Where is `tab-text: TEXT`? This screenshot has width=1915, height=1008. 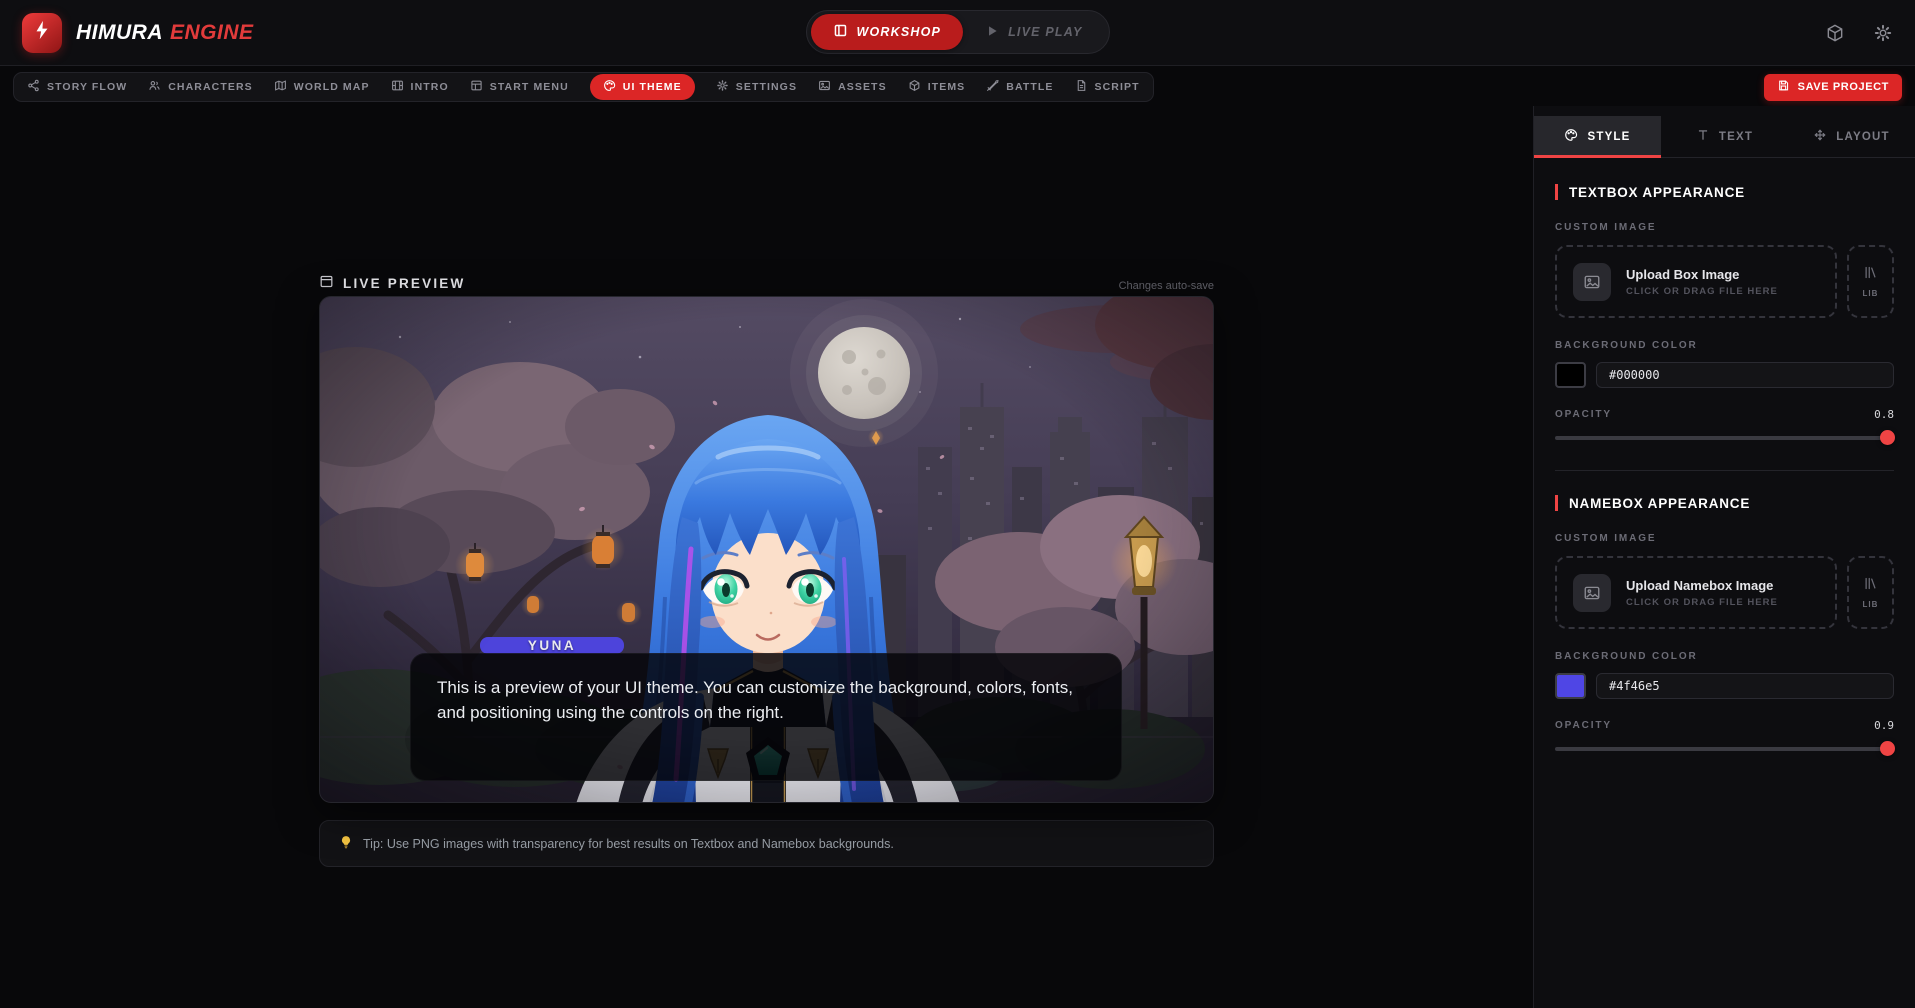
tab-text: TEXT is located at coordinates (1724, 136).